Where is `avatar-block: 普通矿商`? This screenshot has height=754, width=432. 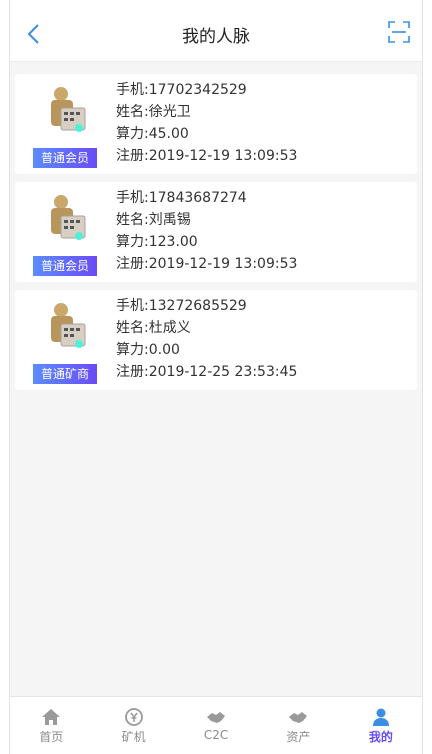 avatar-block: 普通矿商 is located at coordinates (65, 342).